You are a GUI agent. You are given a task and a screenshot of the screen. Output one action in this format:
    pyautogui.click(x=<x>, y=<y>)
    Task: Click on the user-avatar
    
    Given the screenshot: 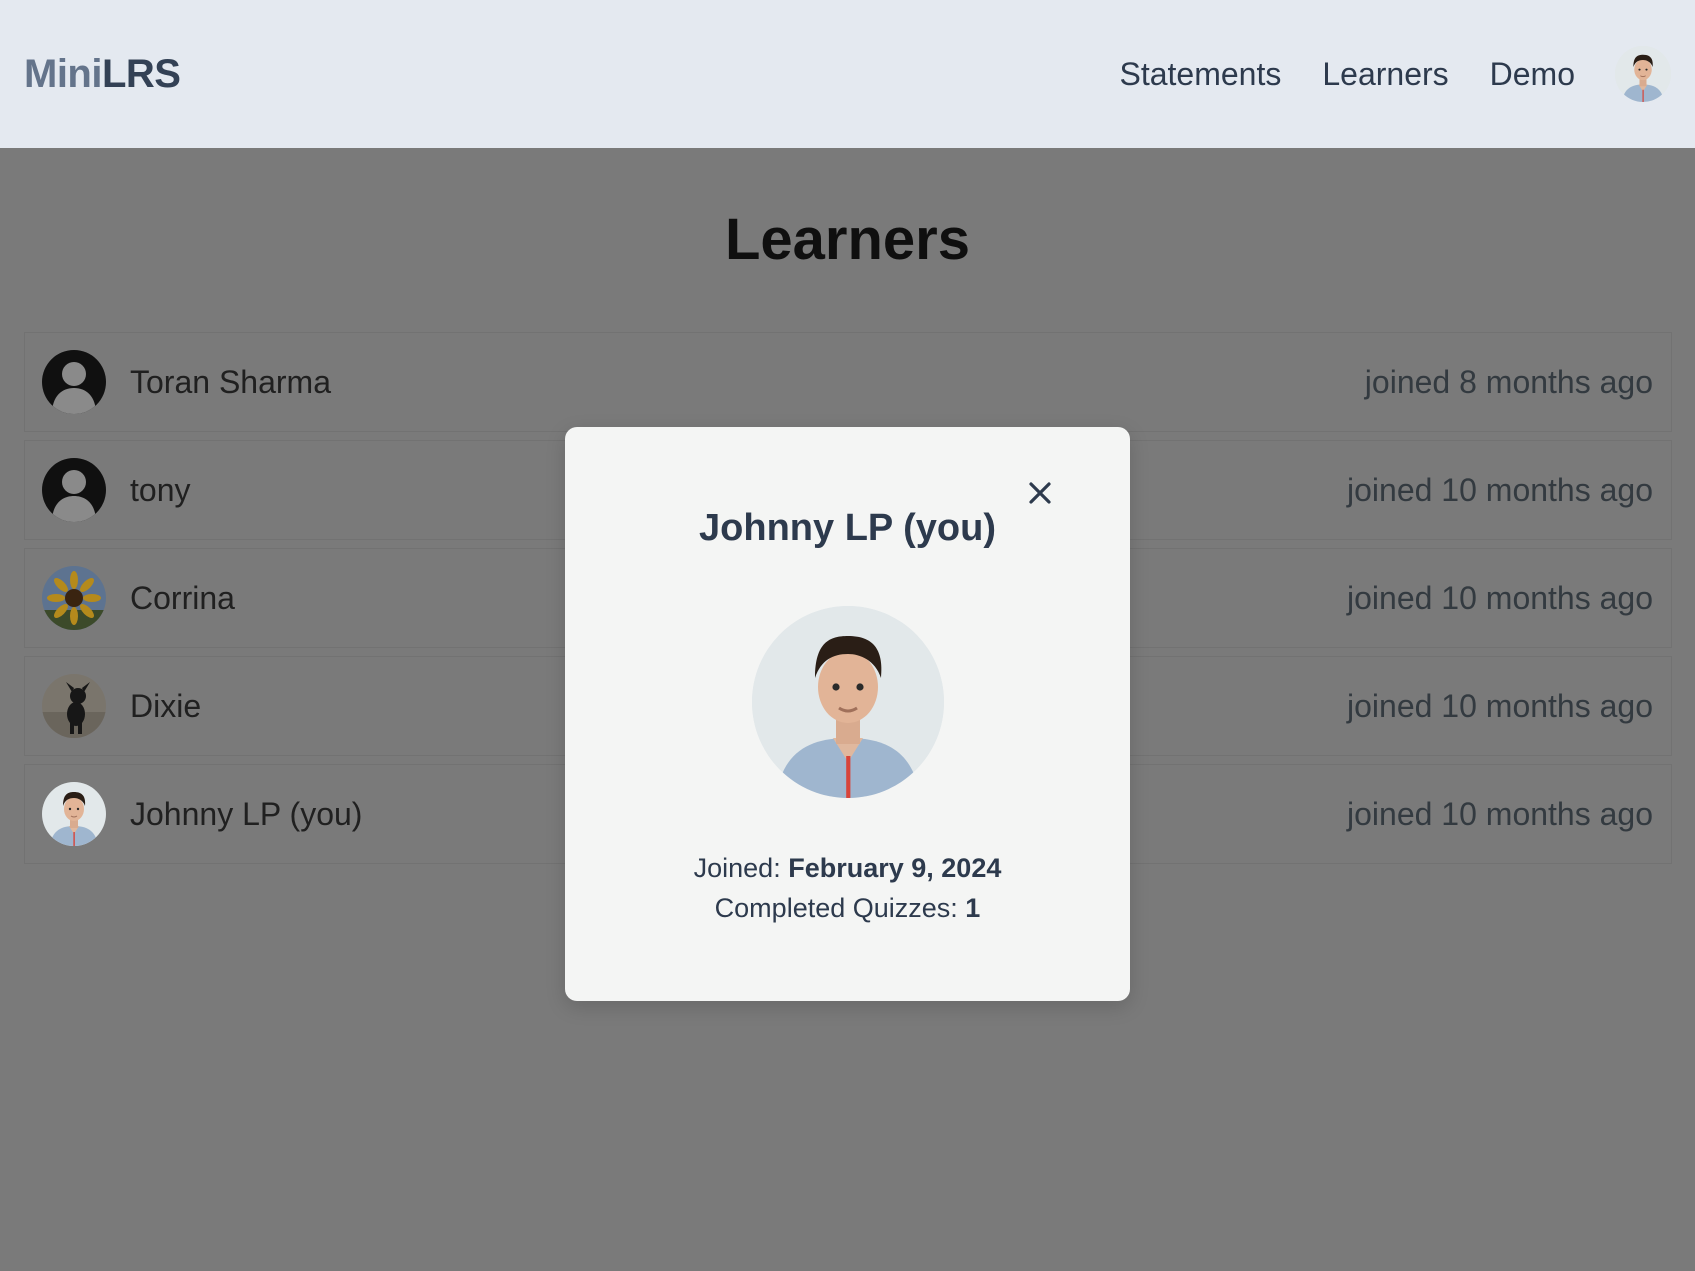 What is the action you would take?
    pyautogui.click(x=1643, y=74)
    